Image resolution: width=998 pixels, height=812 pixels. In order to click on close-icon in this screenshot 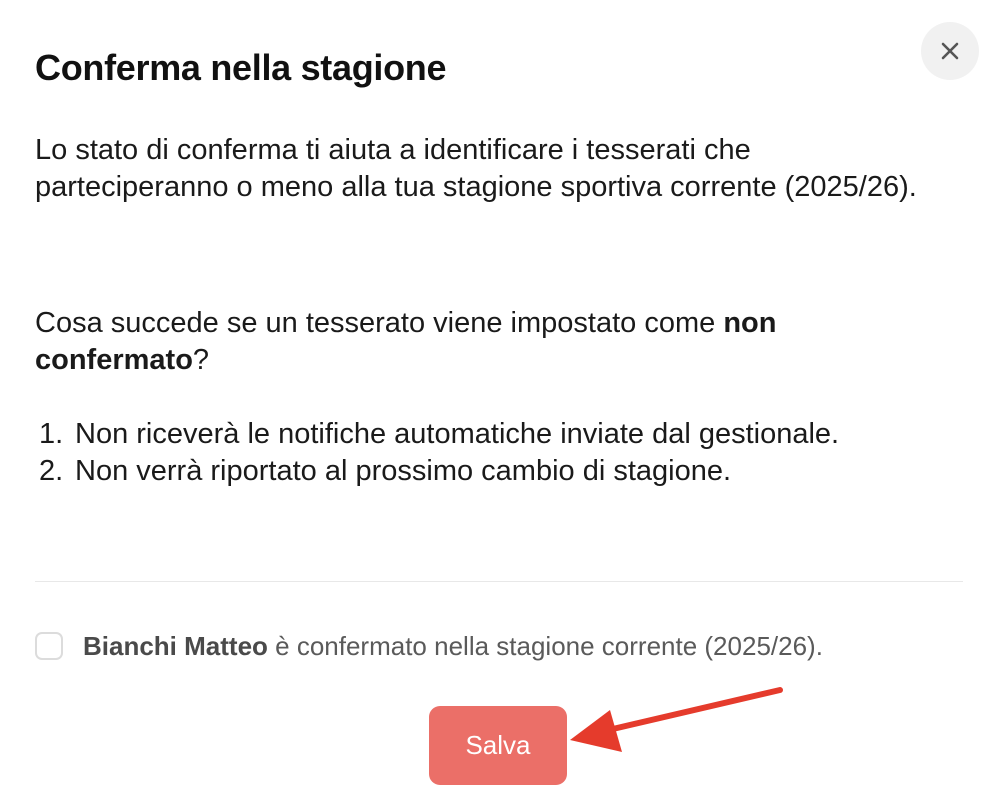, I will do `click(950, 51)`.